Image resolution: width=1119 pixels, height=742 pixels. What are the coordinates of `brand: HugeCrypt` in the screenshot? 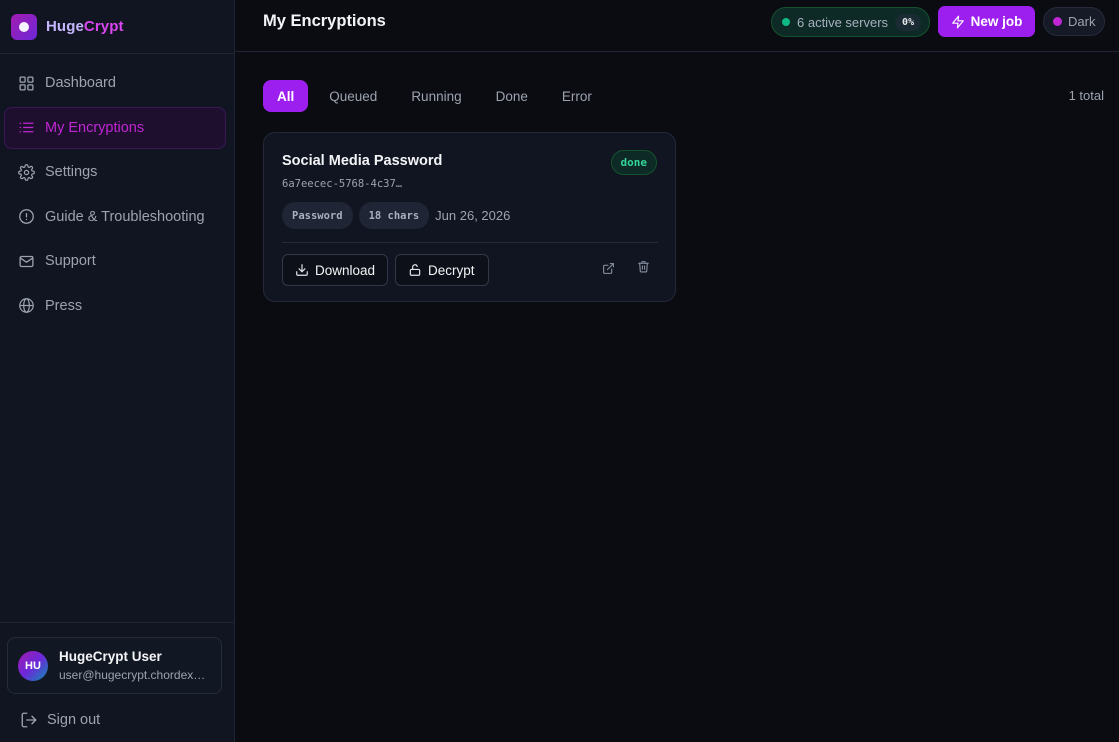 It's located at (117, 27).